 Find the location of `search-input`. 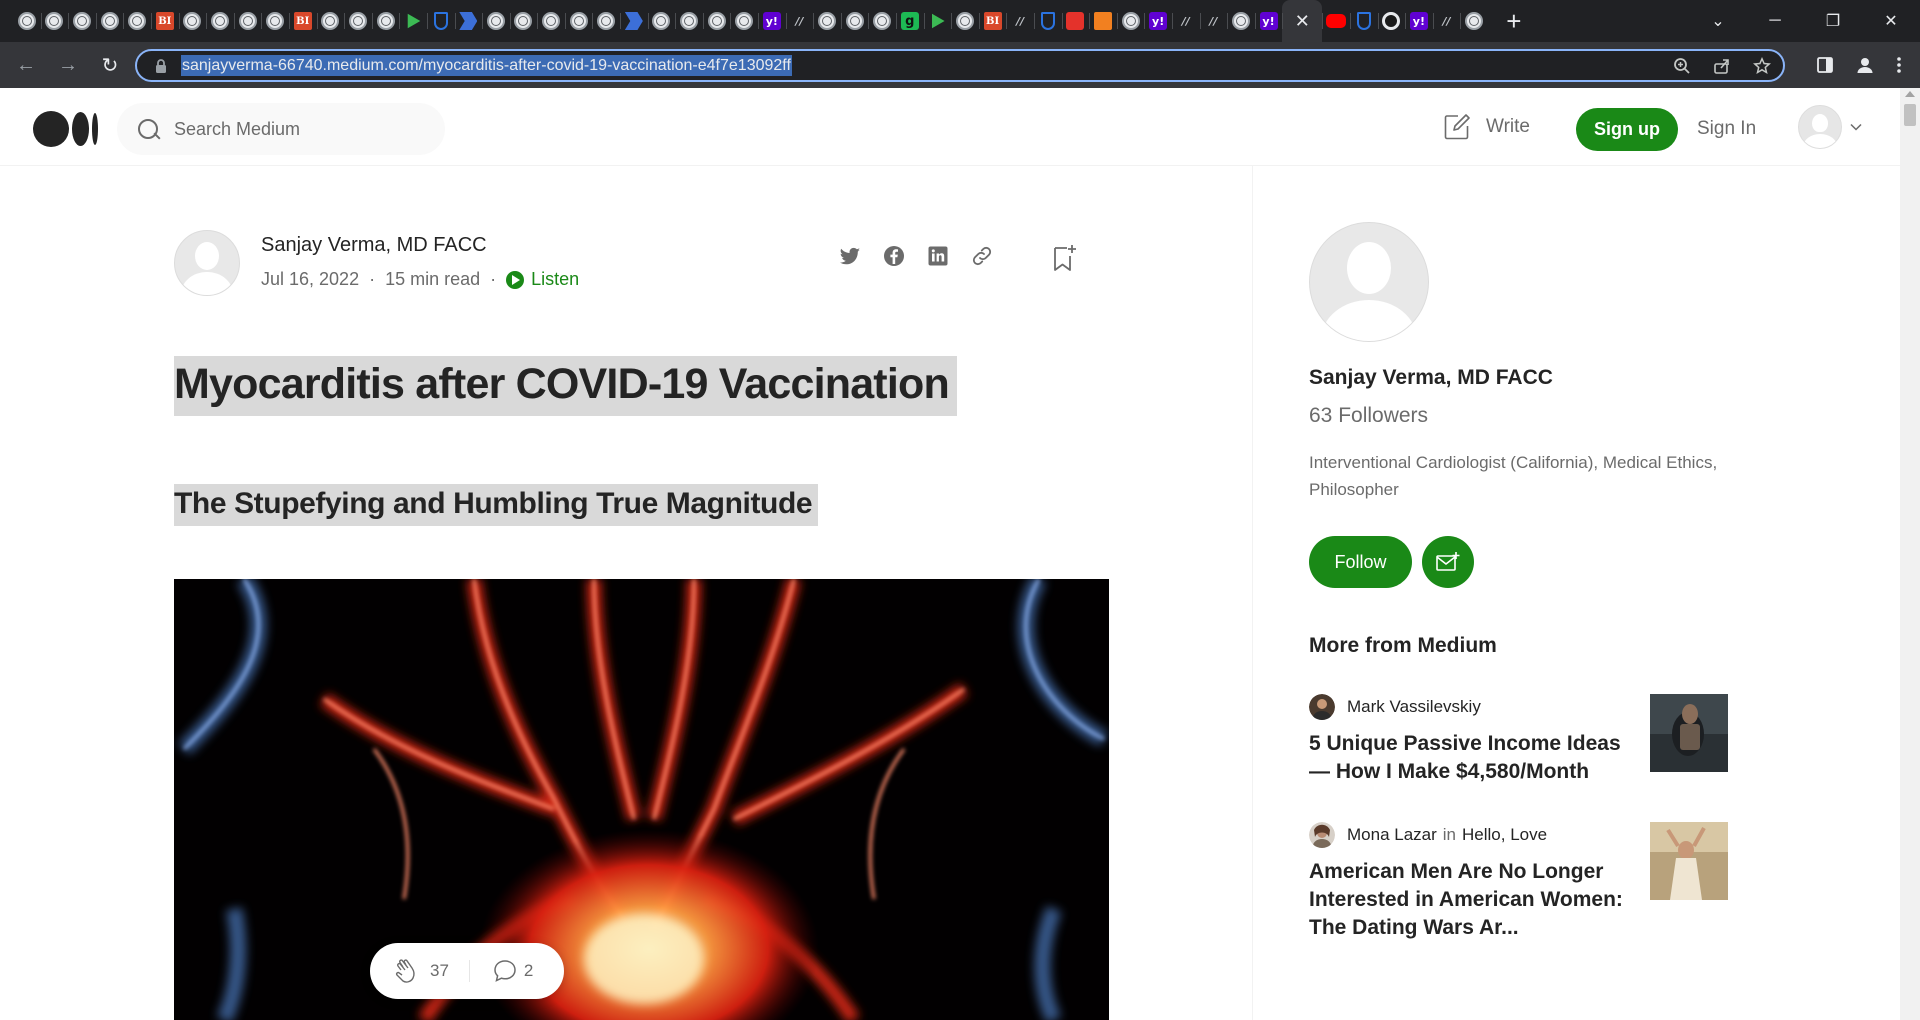

search-input is located at coordinates (299, 129).